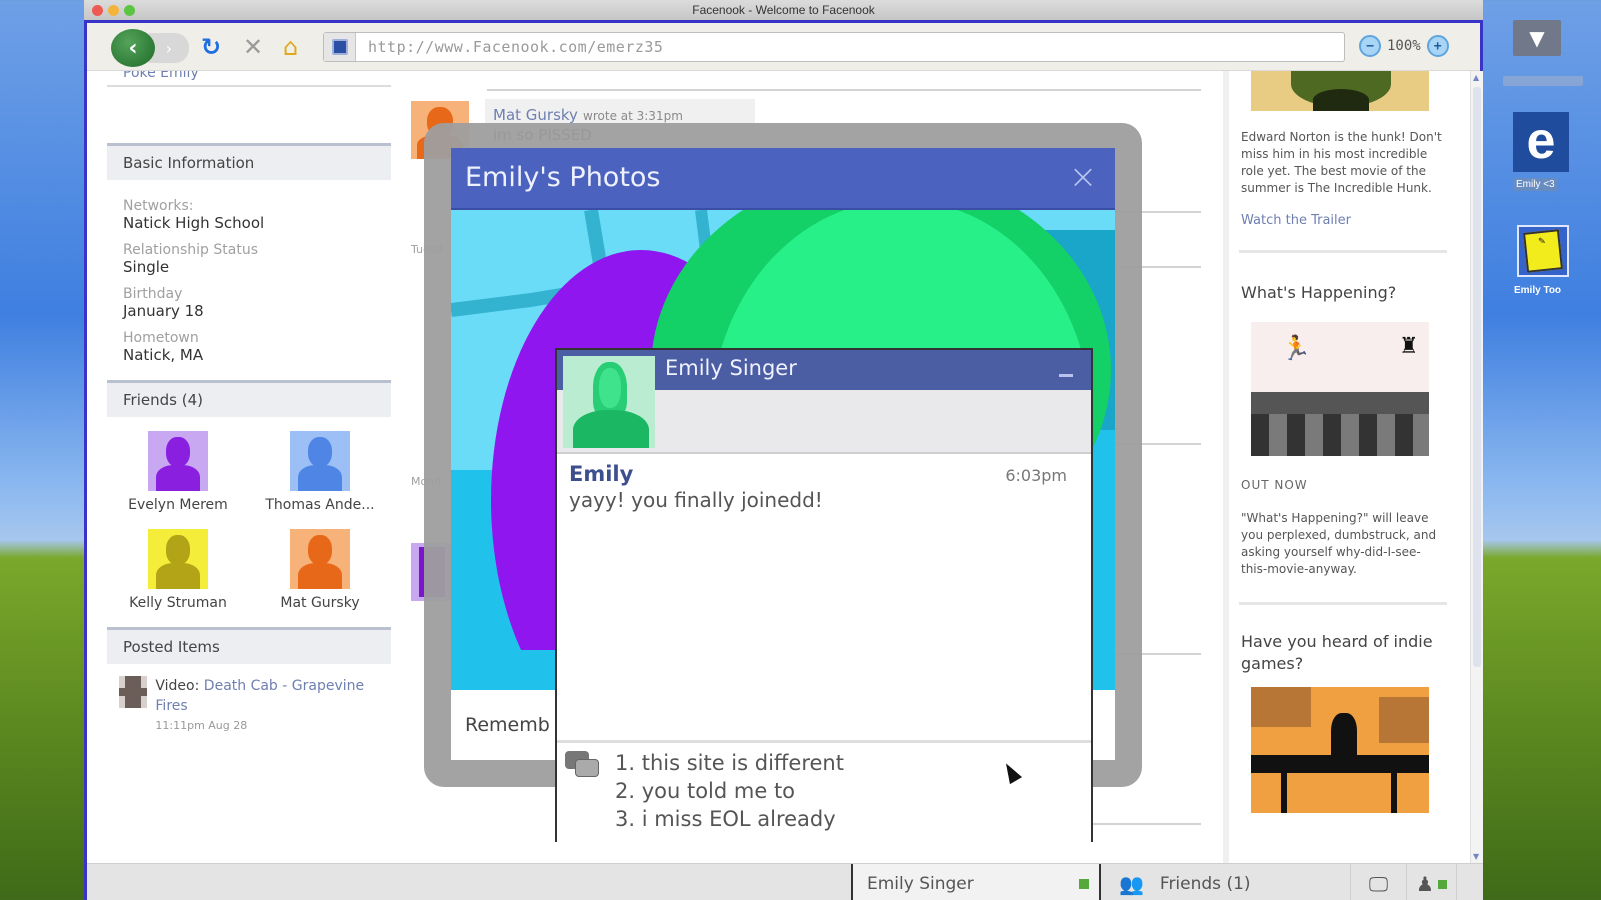 This screenshot has width=1601, height=900. Describe the element at coordinates (1542, 450) in the screenshot. I see `desktop-right: ▼ e Emily <3 ✎ Emily Too` at that location.